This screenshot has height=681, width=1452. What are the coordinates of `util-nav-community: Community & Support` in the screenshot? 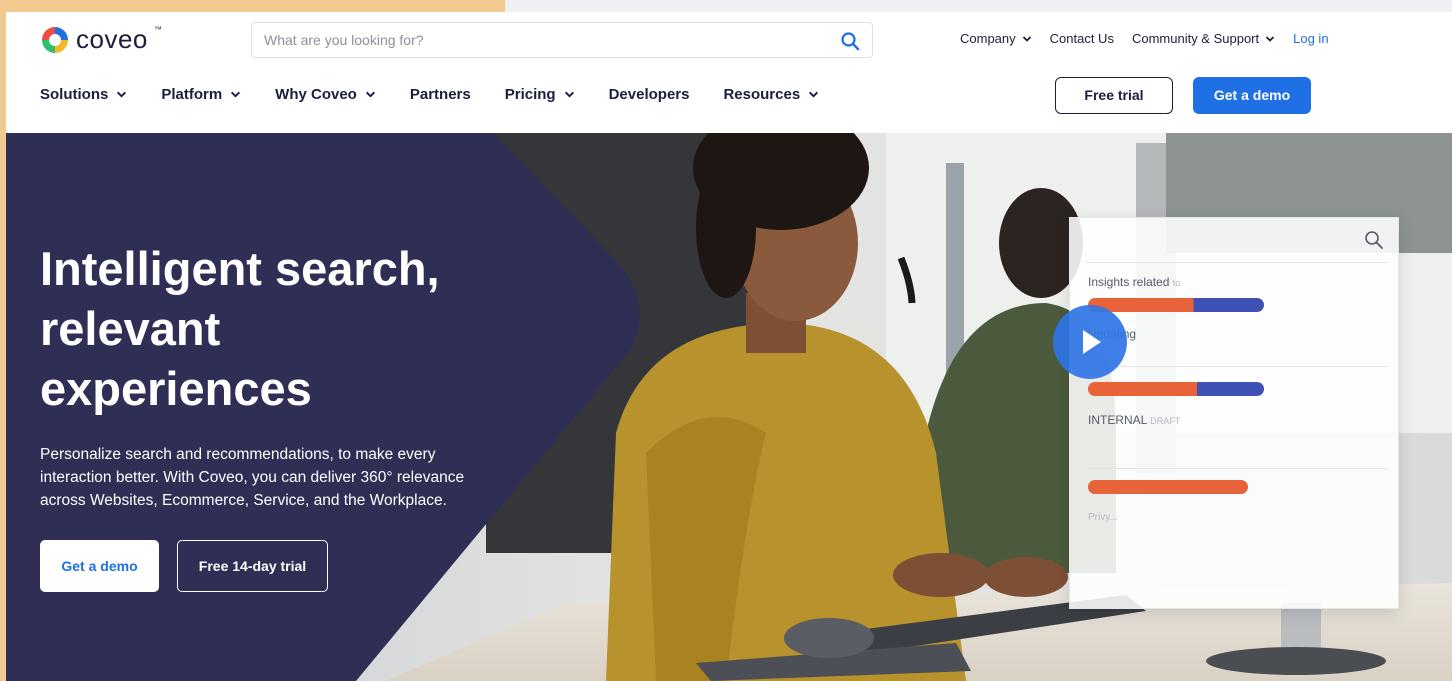 It's located at (1203, 38).